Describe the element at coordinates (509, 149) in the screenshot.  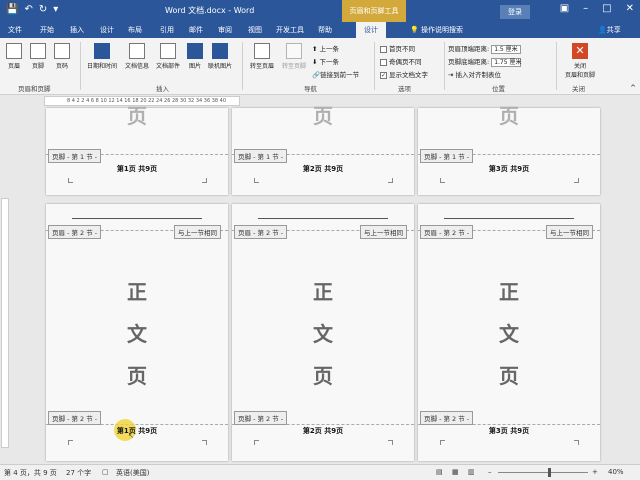
I see `page-section1-c: 页 页脚 - 第 1 节 - 第3页 共9页` at that location.